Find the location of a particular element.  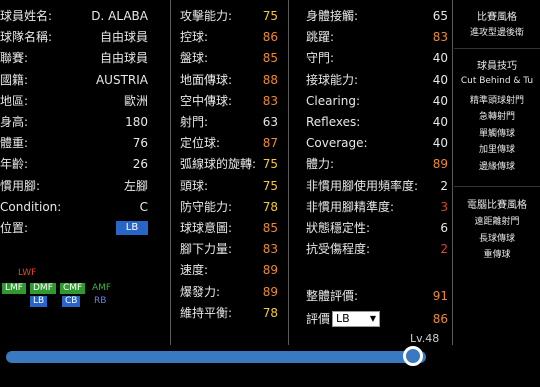

stat-label: 頭球: is located at coordinates (194, 185).